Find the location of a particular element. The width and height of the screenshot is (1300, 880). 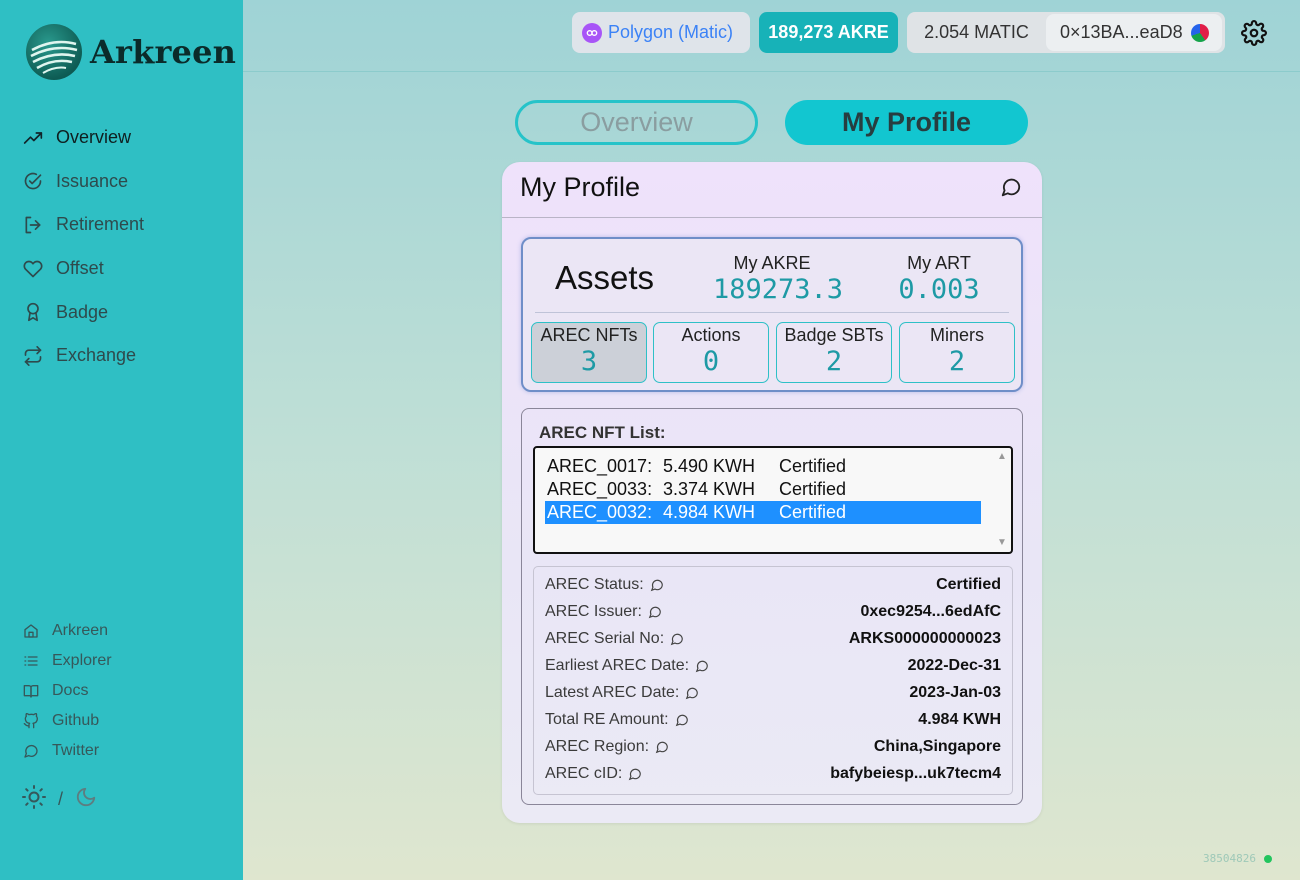

sidebar-item-overview: Overview is located at coordinates (83, 138).